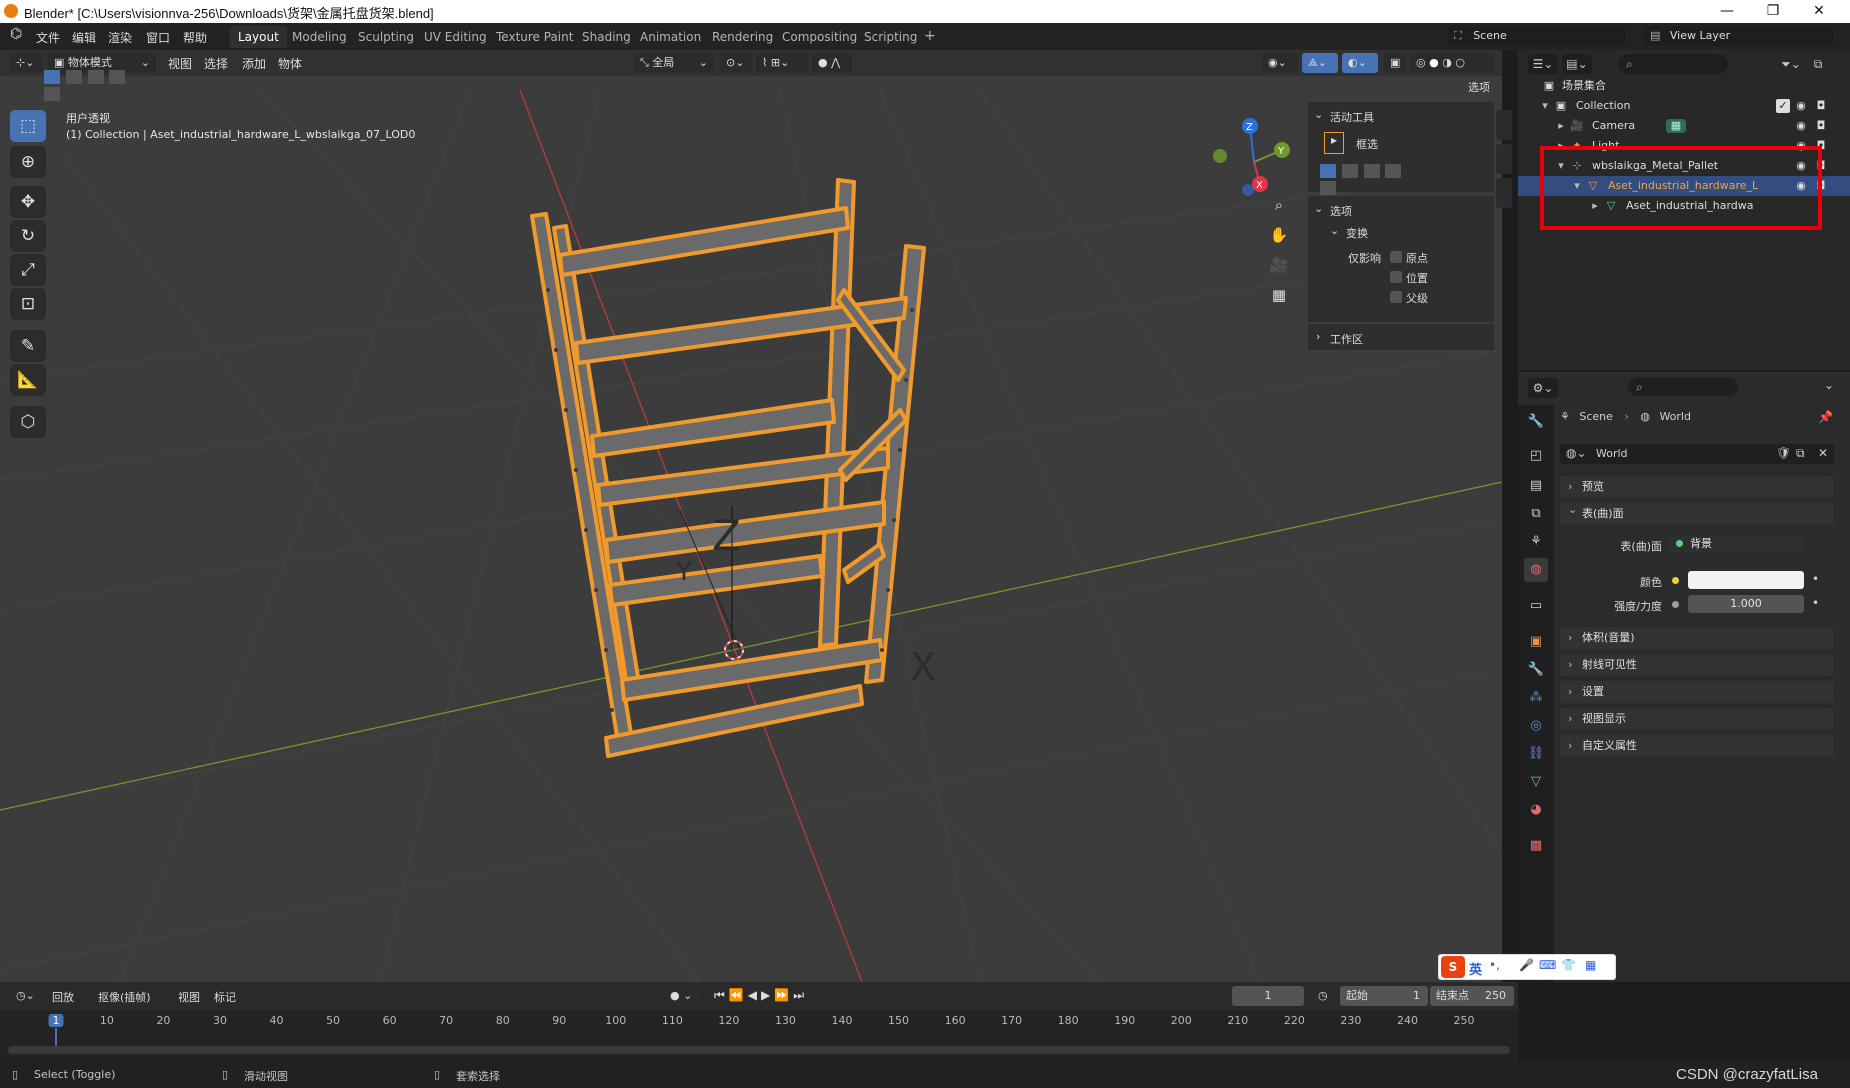  I want to click on data-tab-icon: ▽, so click(1536, 782).